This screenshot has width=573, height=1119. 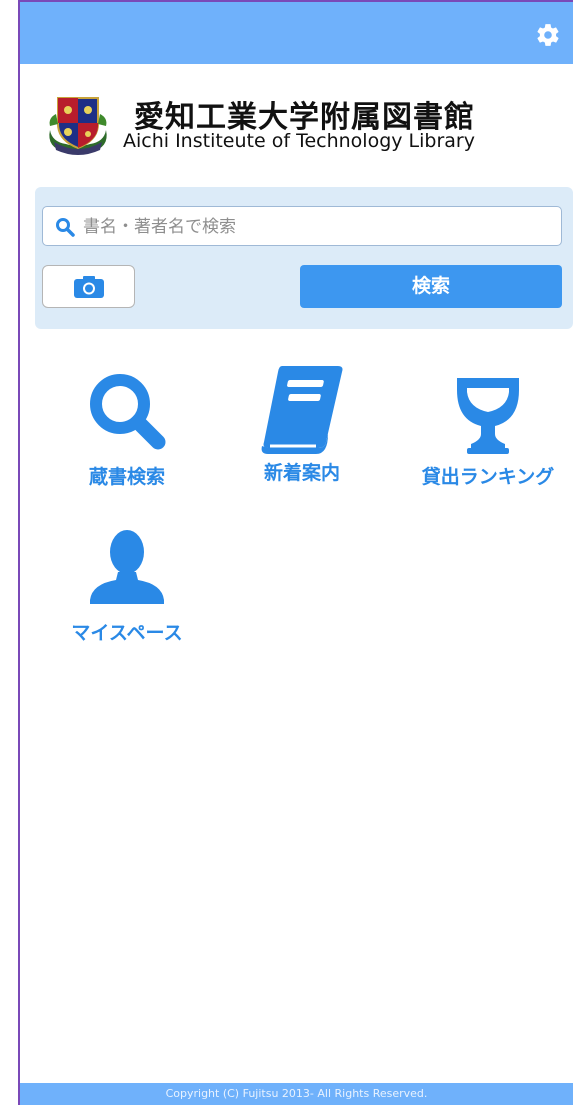 What do you see at coordinates (301, 473) in the screenshot?
I see `menu-label: 新着案内` at bounding box center [301, 473].